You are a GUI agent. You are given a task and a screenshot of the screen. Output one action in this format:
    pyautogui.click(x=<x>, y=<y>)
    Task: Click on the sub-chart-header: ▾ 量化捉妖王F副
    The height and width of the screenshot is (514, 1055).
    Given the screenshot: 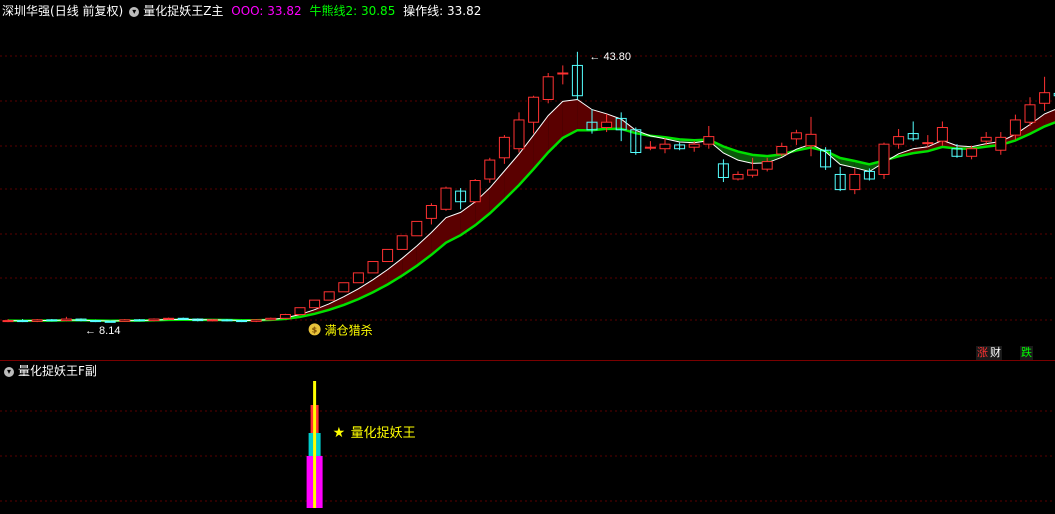 What is the action you would take?
    pyautogui.click(x=51, y=371)
    